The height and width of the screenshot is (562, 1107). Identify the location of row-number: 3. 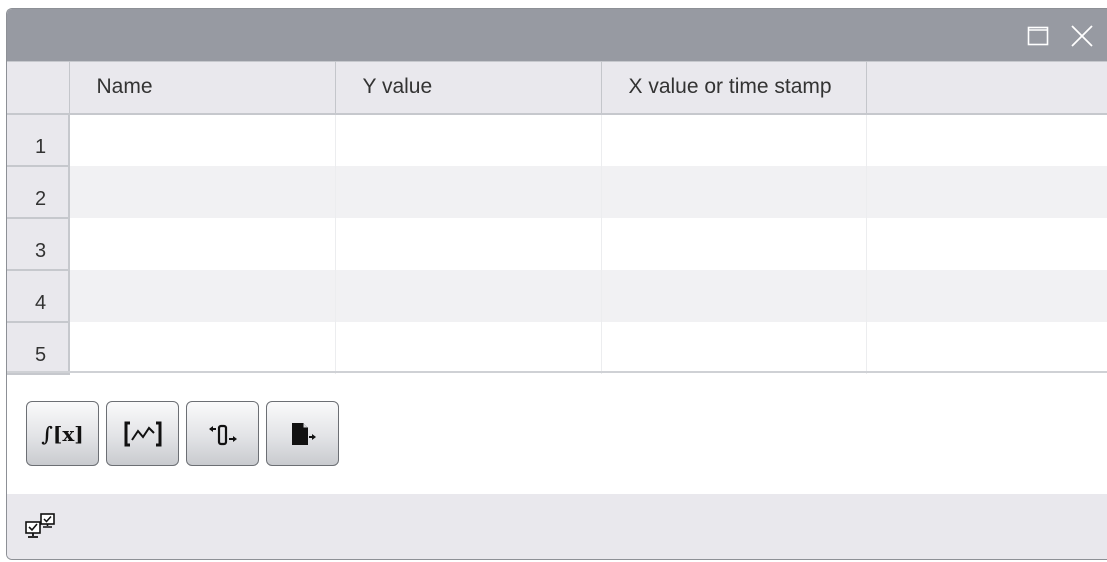
(38, 244).